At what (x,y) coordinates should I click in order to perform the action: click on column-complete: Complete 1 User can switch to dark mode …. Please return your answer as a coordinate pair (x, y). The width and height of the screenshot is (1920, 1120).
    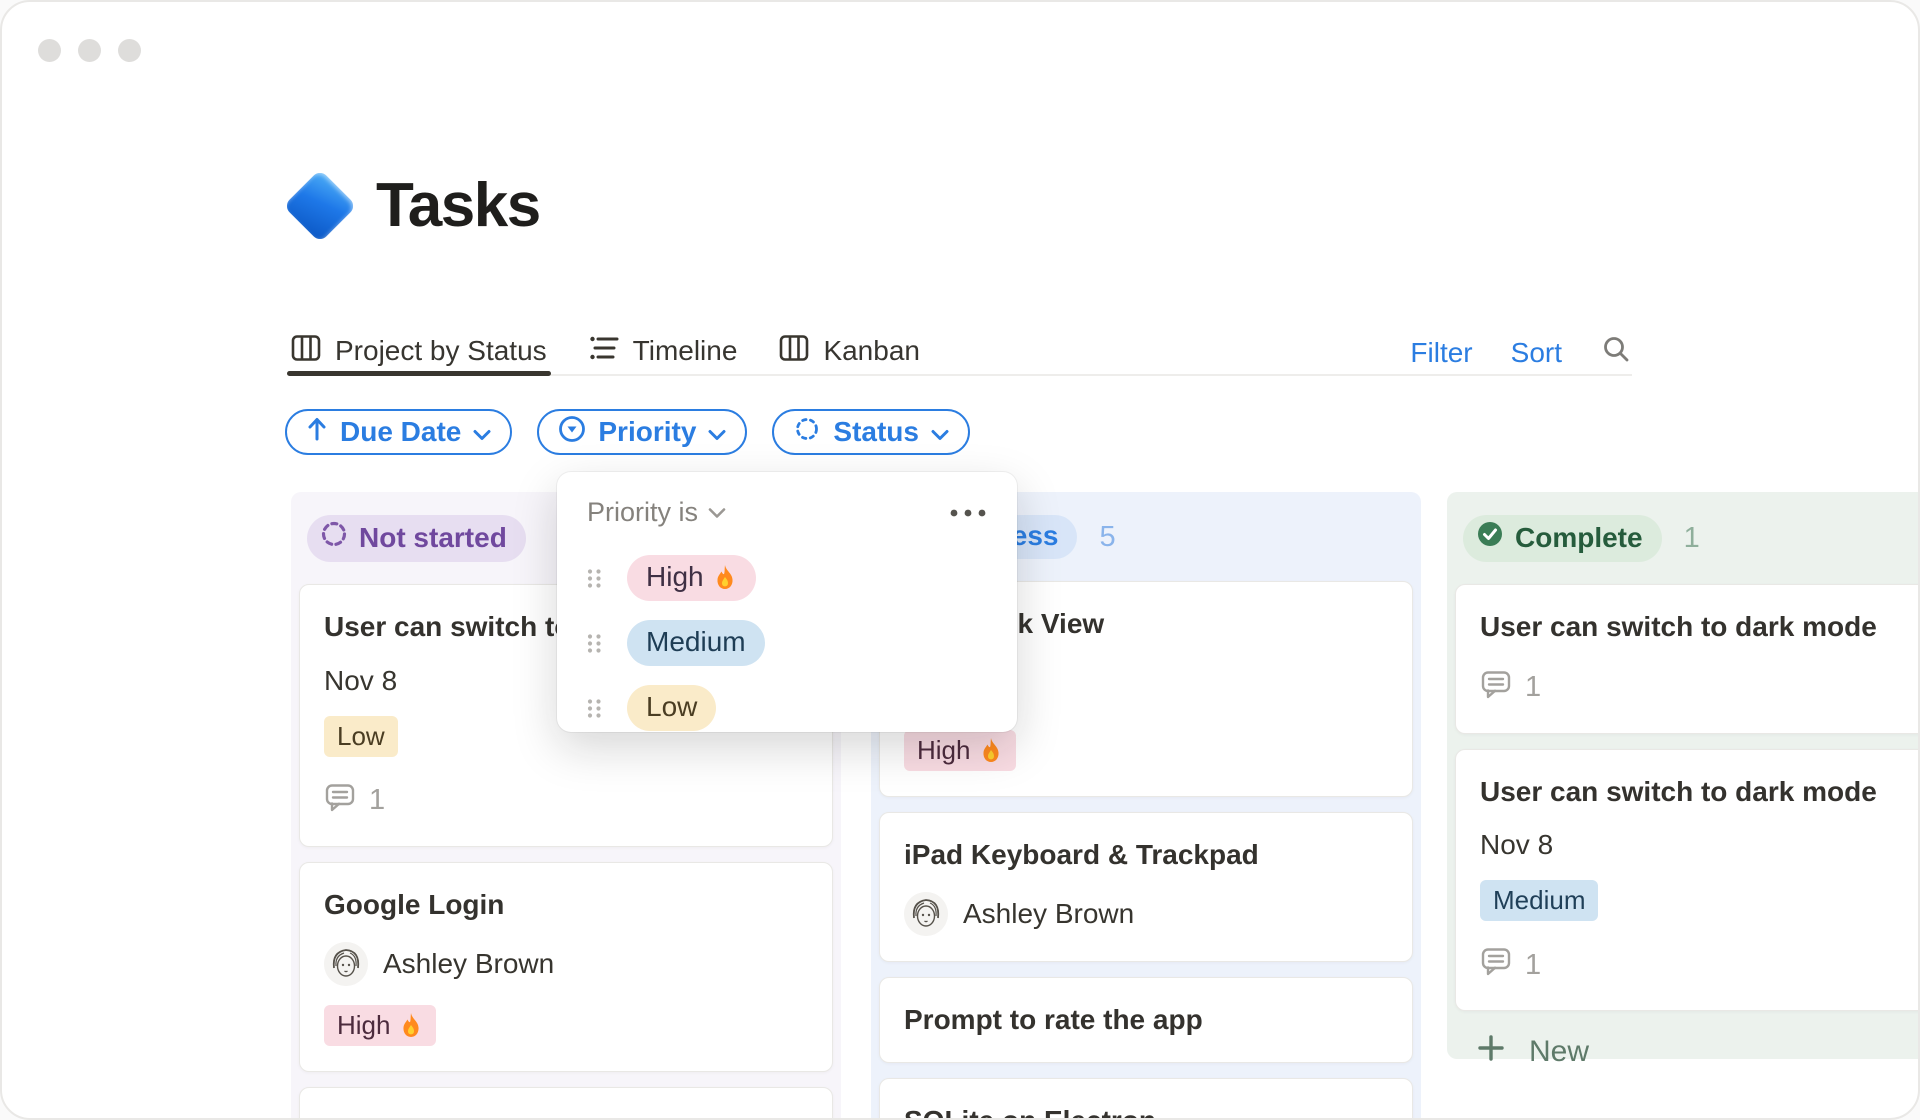
    Looking at the image, I should click on (1682, 780).